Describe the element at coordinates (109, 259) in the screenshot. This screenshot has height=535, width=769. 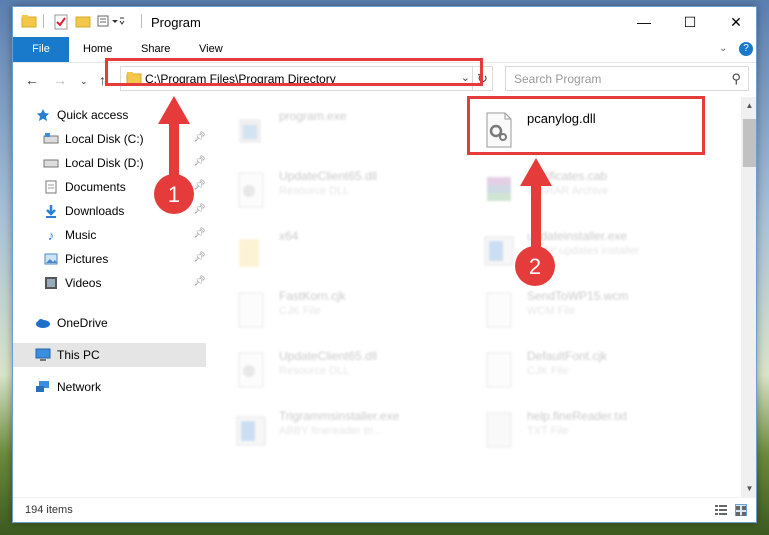
I see `sidebar-item-pictures: Pictures 📌︎` at that location.